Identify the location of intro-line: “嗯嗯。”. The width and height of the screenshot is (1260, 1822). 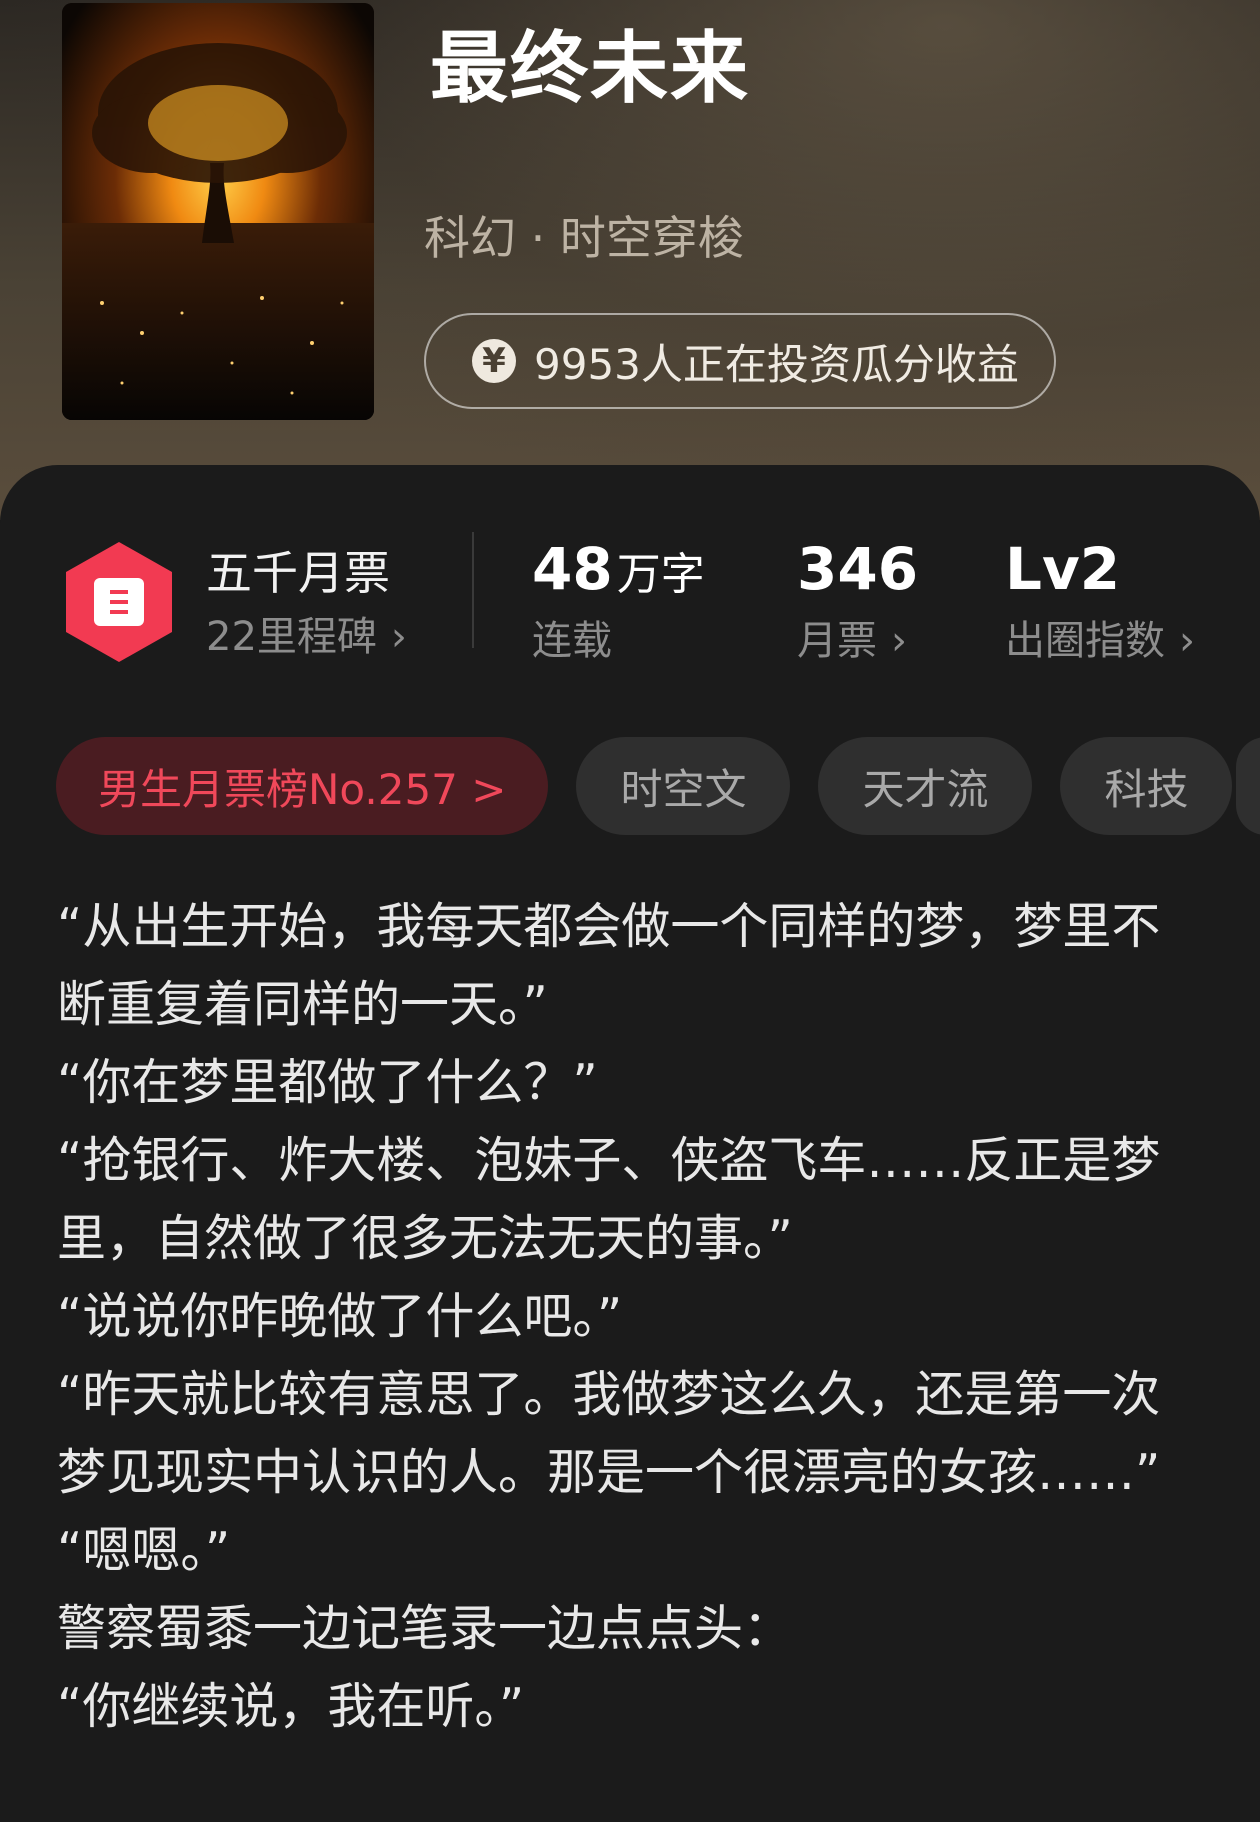
(144, 1550).